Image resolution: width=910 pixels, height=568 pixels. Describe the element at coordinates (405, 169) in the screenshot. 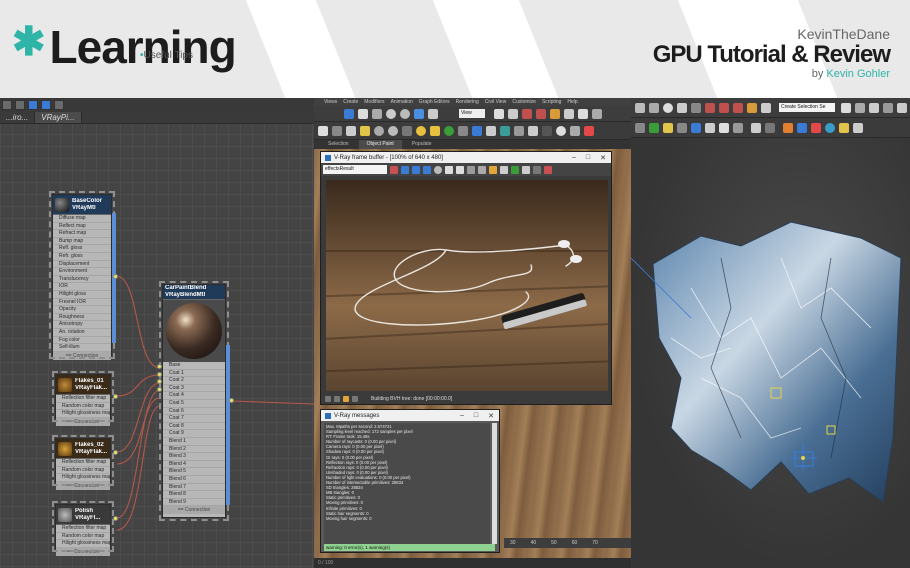

I see `green-channel-icon` at that location.